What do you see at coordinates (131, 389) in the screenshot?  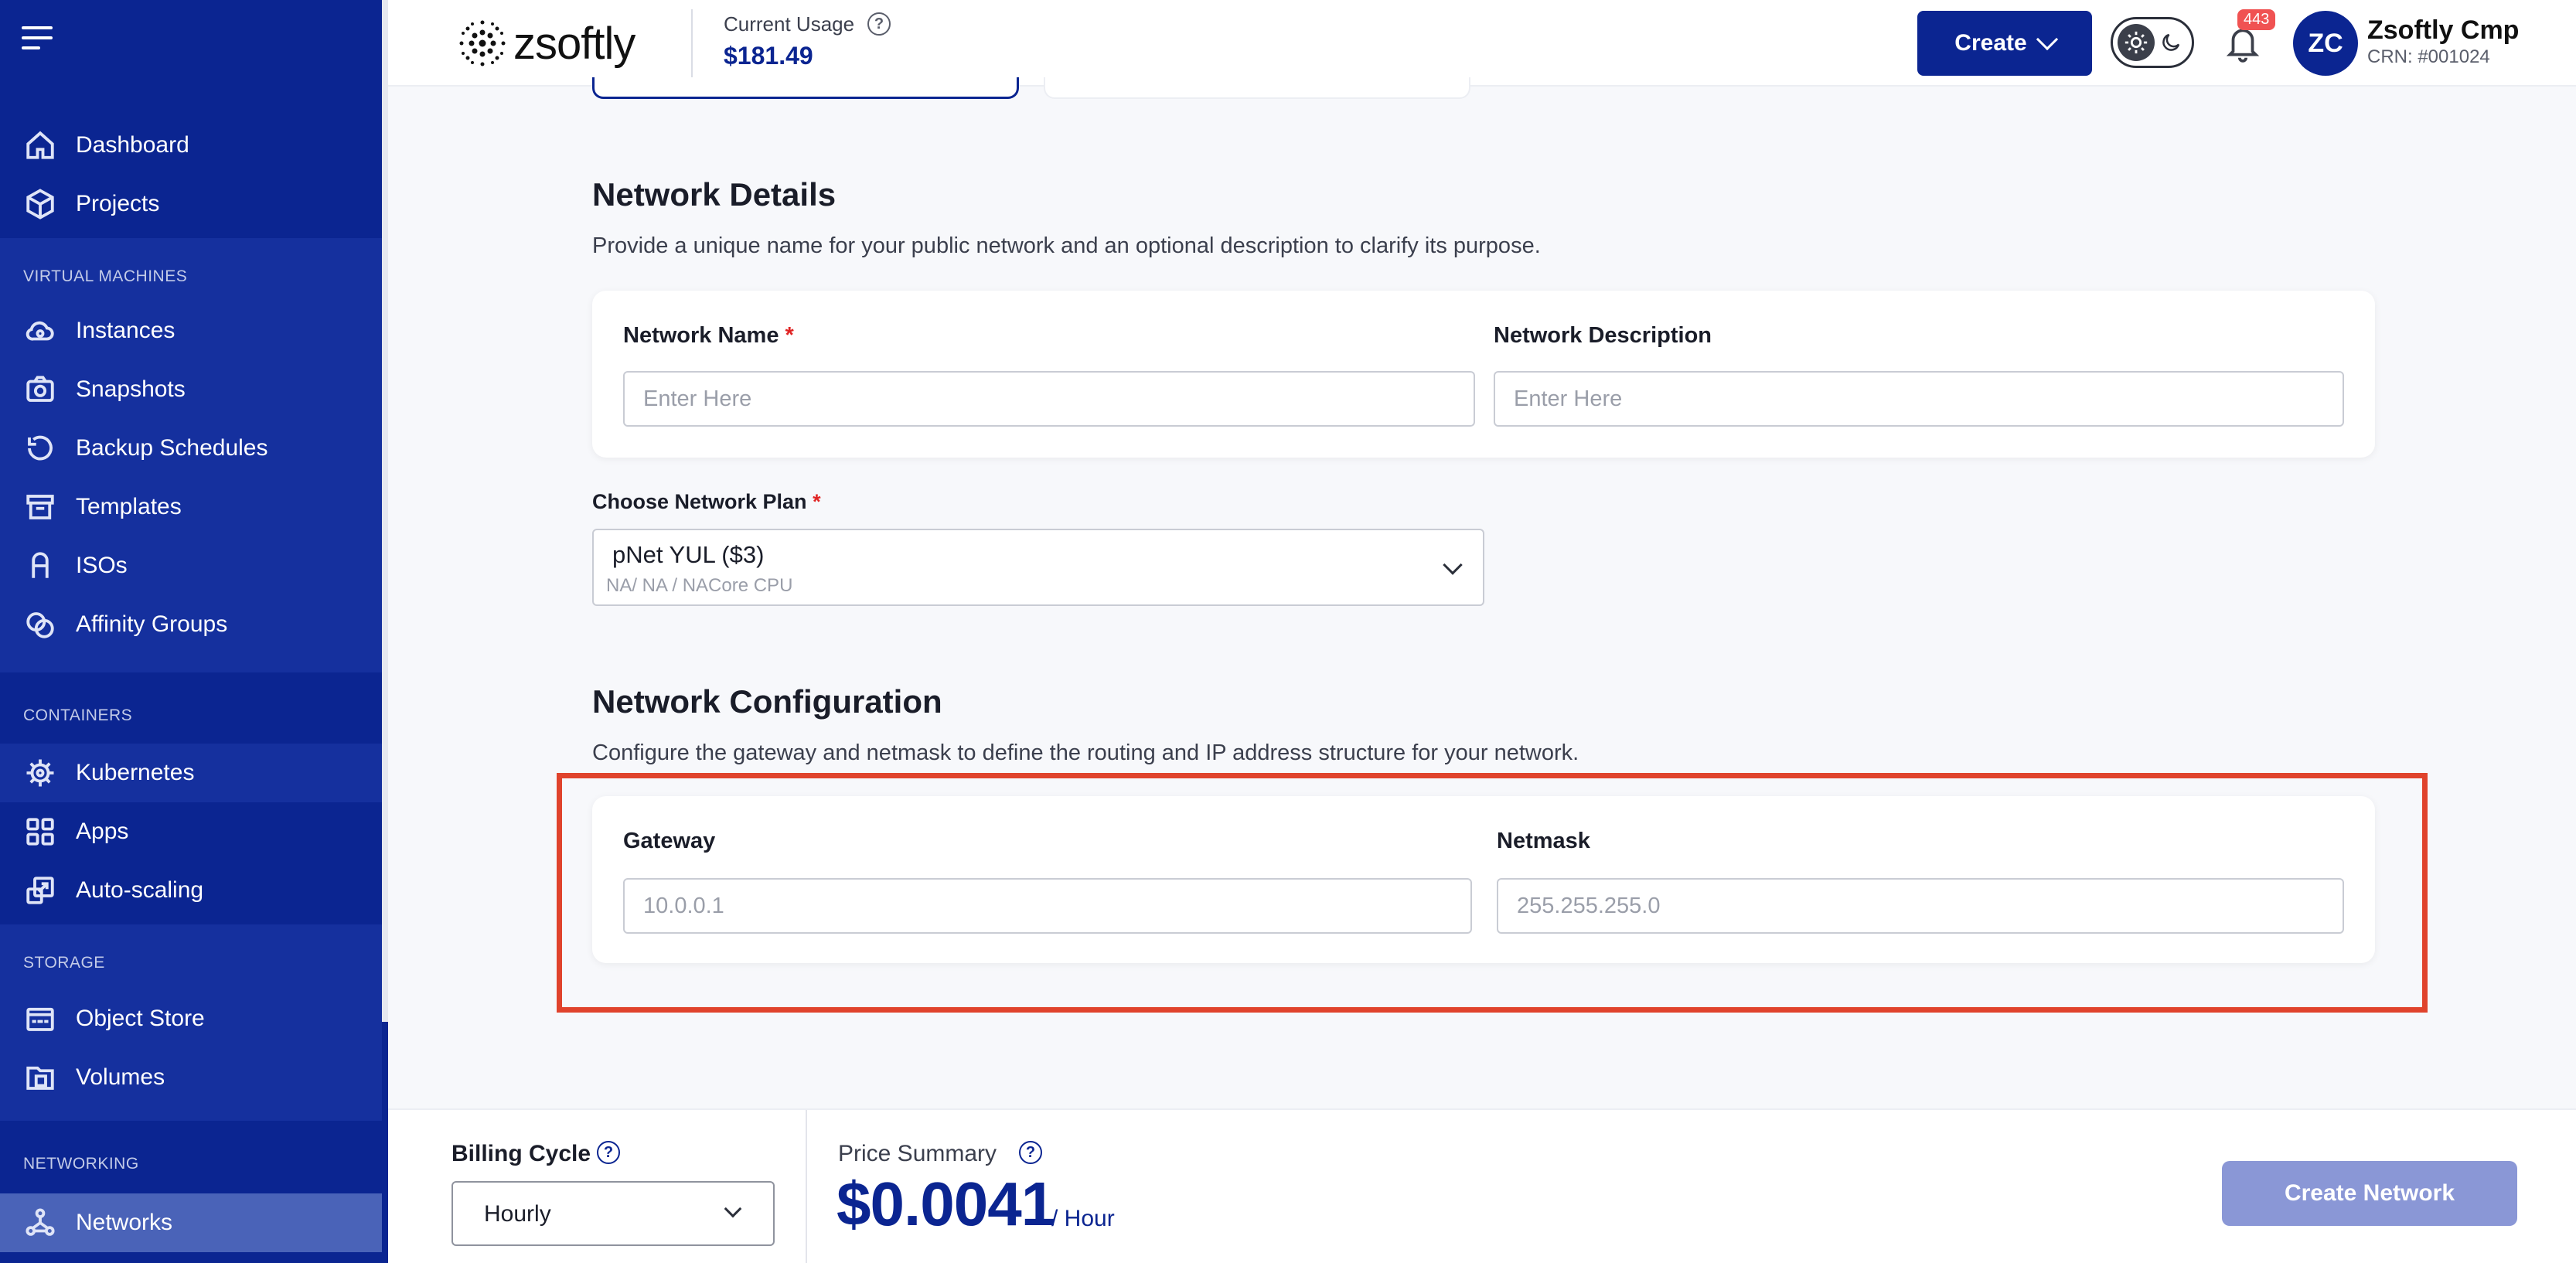 I see `sidebar-item-label: Snapshots` at bounding box center [131, 389].